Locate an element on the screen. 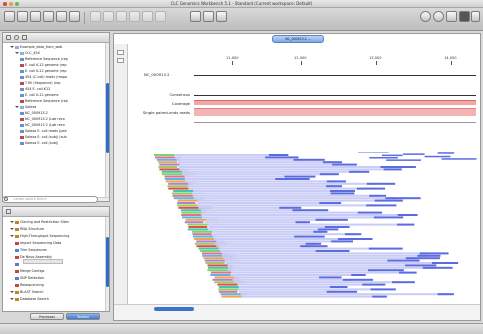 The height and width of the screenshot is (334, 483). toolbox-item: Cloning and Restriction Sites is located at coordinates (39, 222).